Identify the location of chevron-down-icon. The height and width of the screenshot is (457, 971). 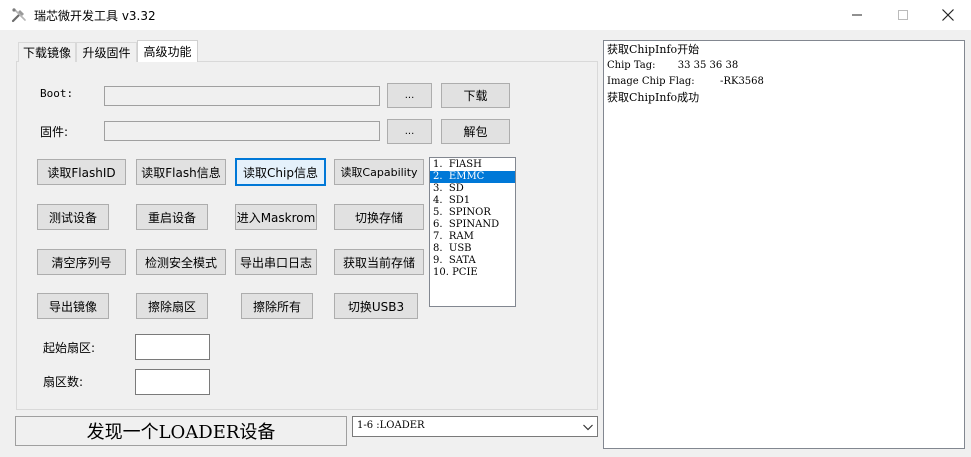
(588, 427).